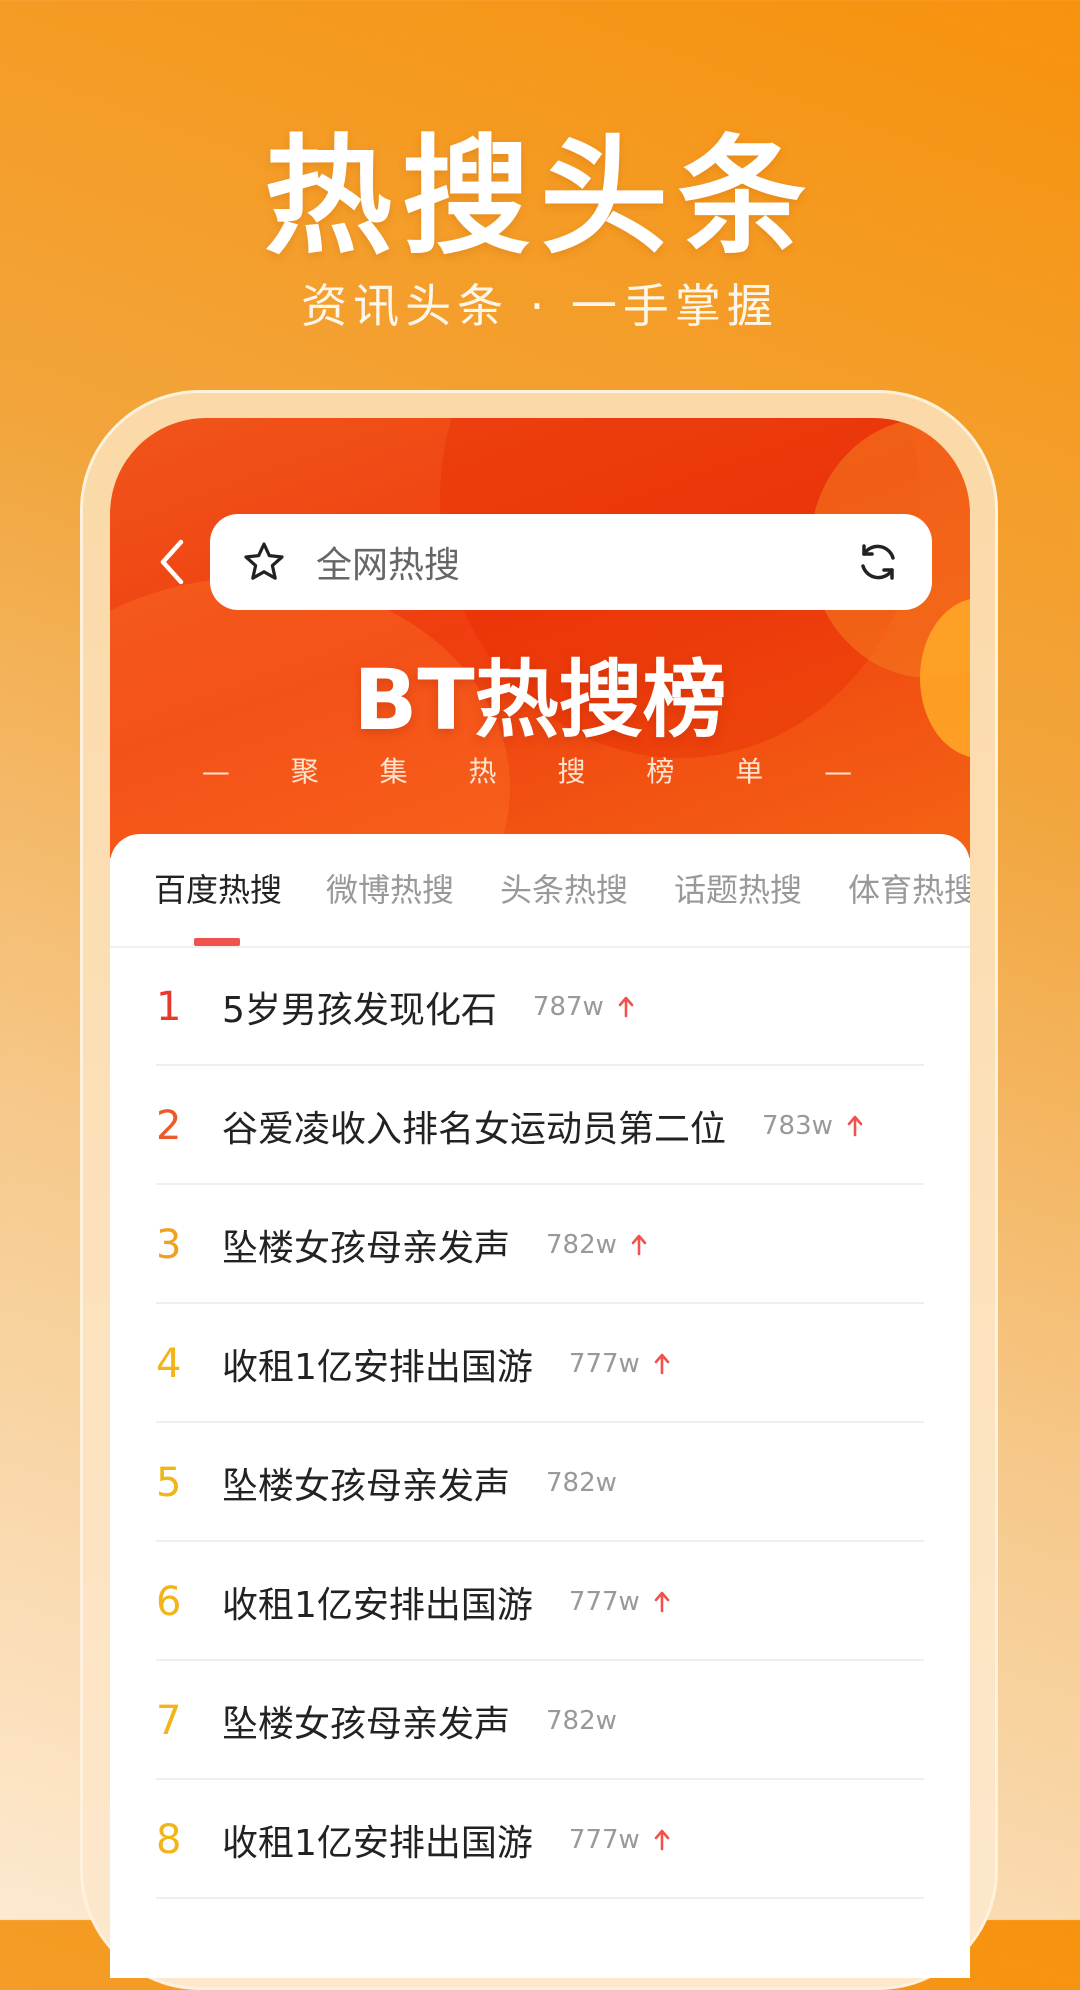  I want to click on list-item-content: 谷爱凌收入排名女运动员第二位 783w, so click(544, 1126).